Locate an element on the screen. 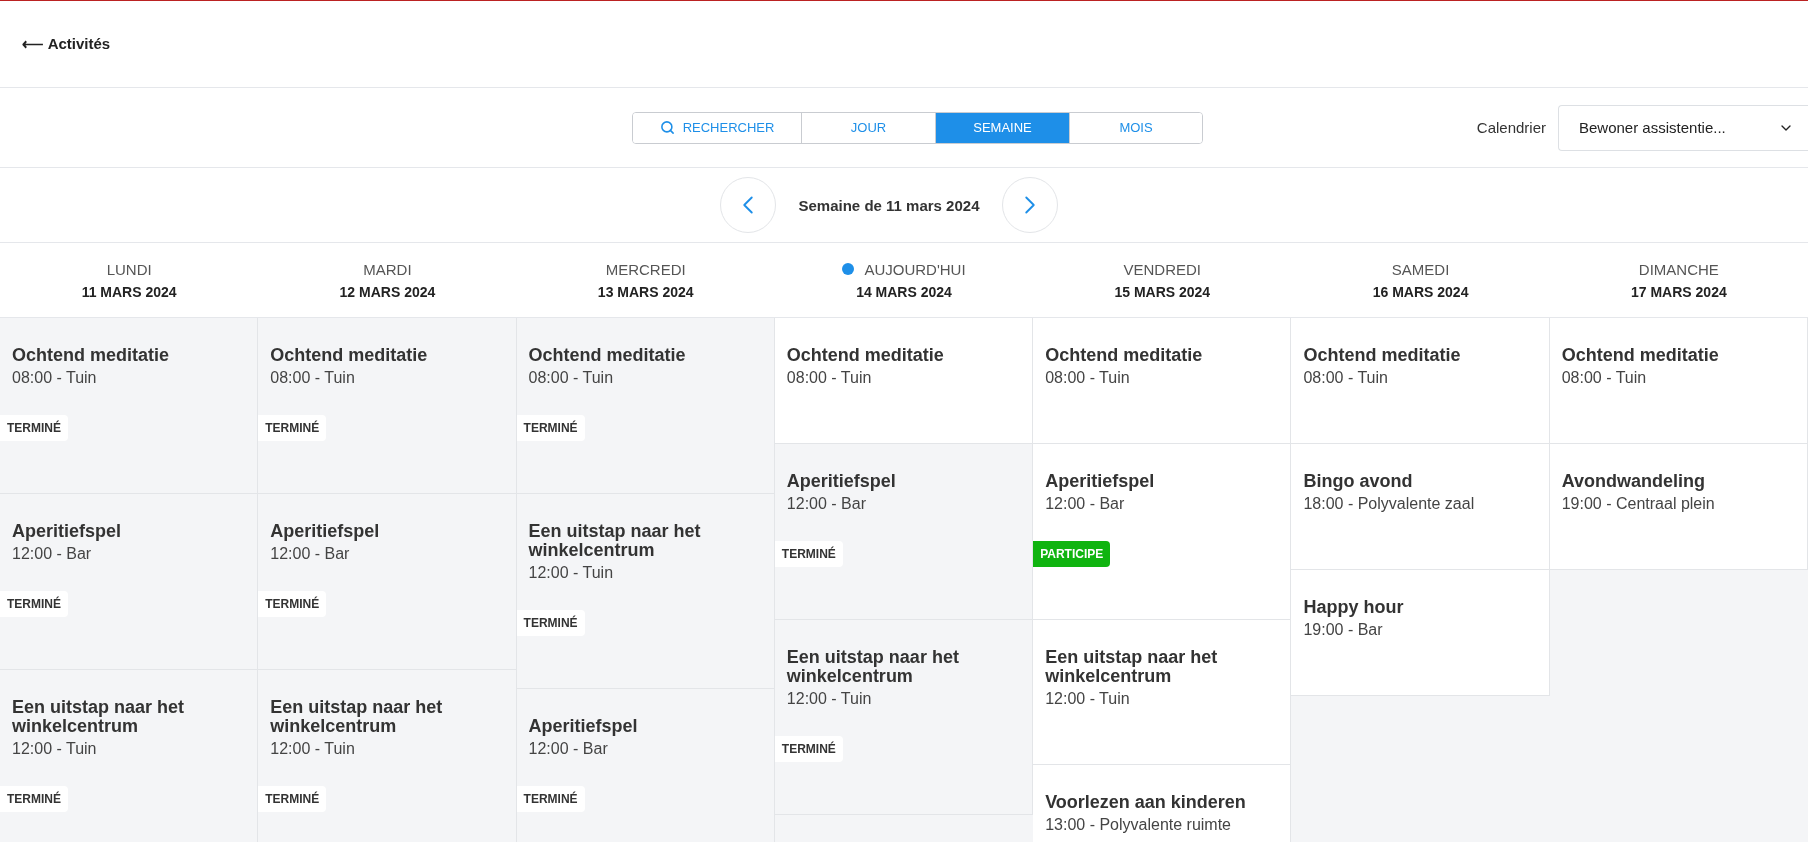 This screenshot has height=842, width=1808. day-name: SAMEDI is located at coordinates (1420, 269).